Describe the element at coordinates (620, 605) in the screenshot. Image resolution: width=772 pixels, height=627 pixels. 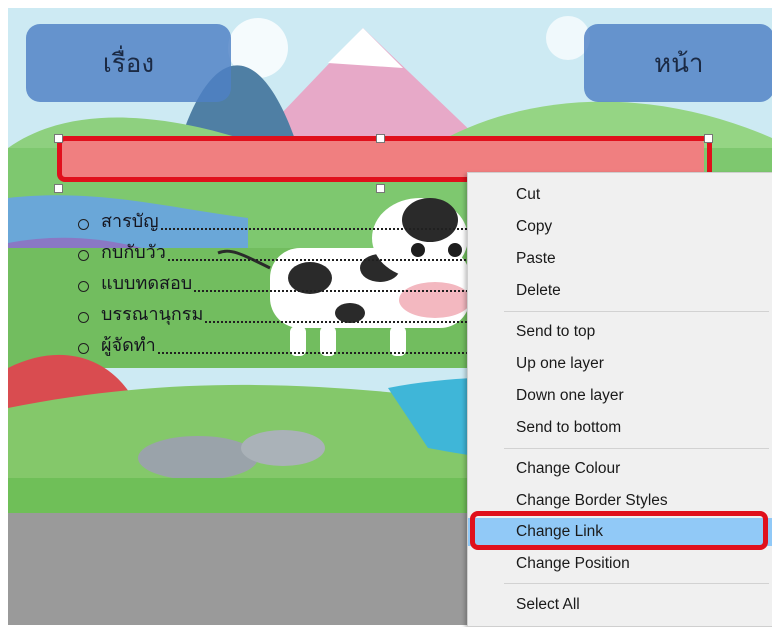
I see `menu-item-select-all: Select All` at that location.